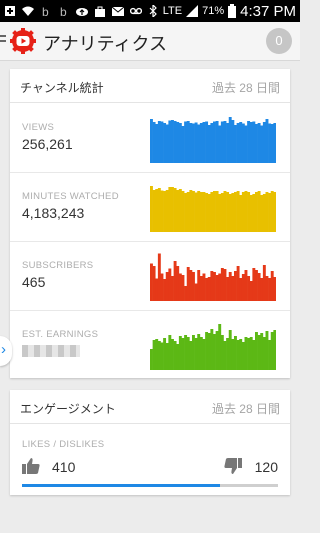 This screenshot has height=533, width=320. What do you see at coordinates (150, 207) in the screenshot?
I see `metric-minutes-watched: MINUTES WATCHED 4,183,243` at bounding box center [150, 207].